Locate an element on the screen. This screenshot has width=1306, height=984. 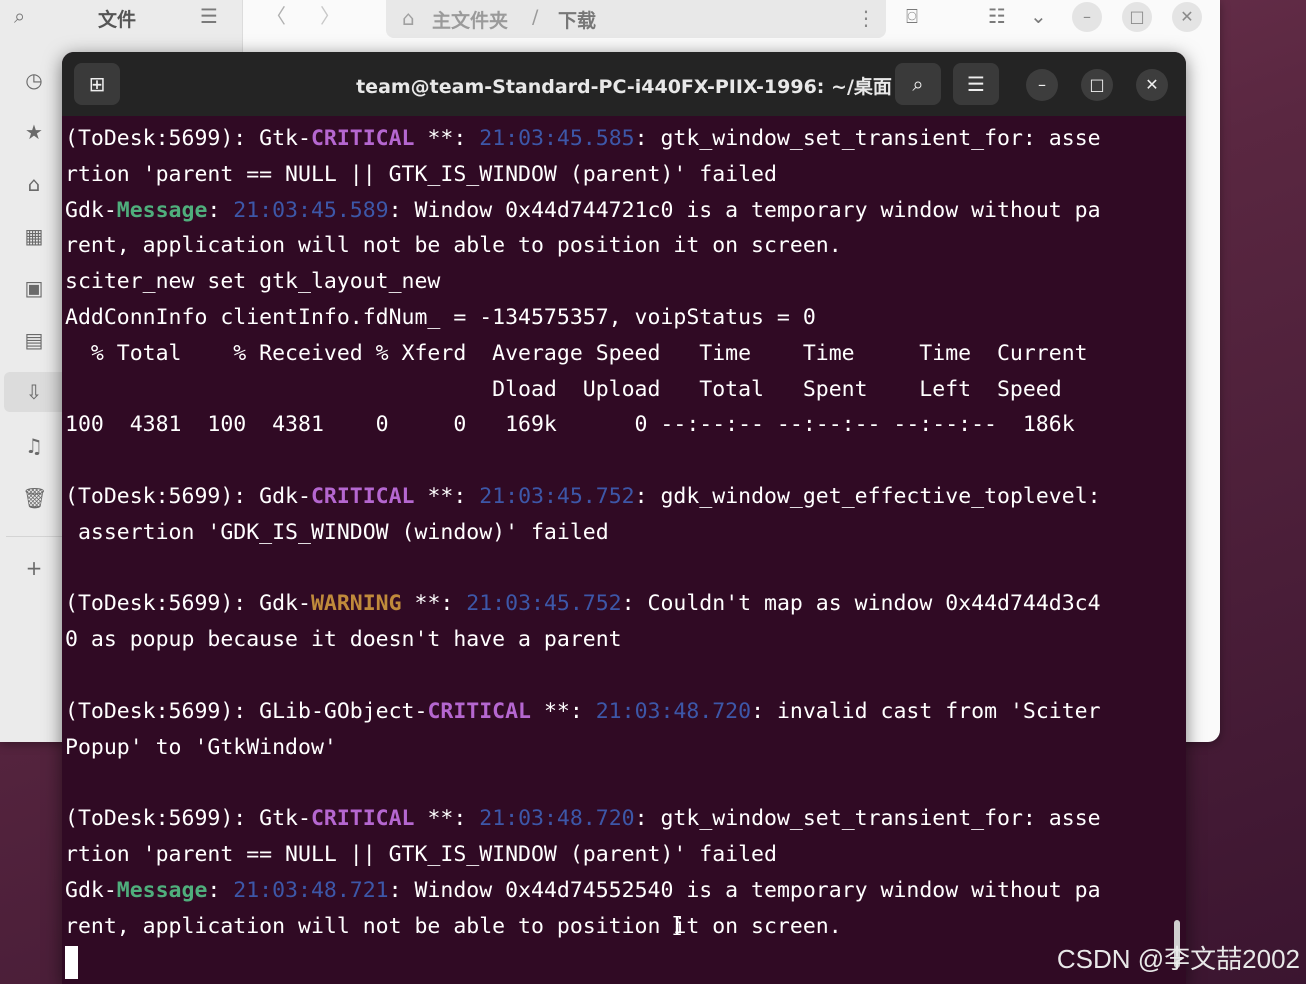
text-cursor-ibeam: I is located at coordinates (677, 927).